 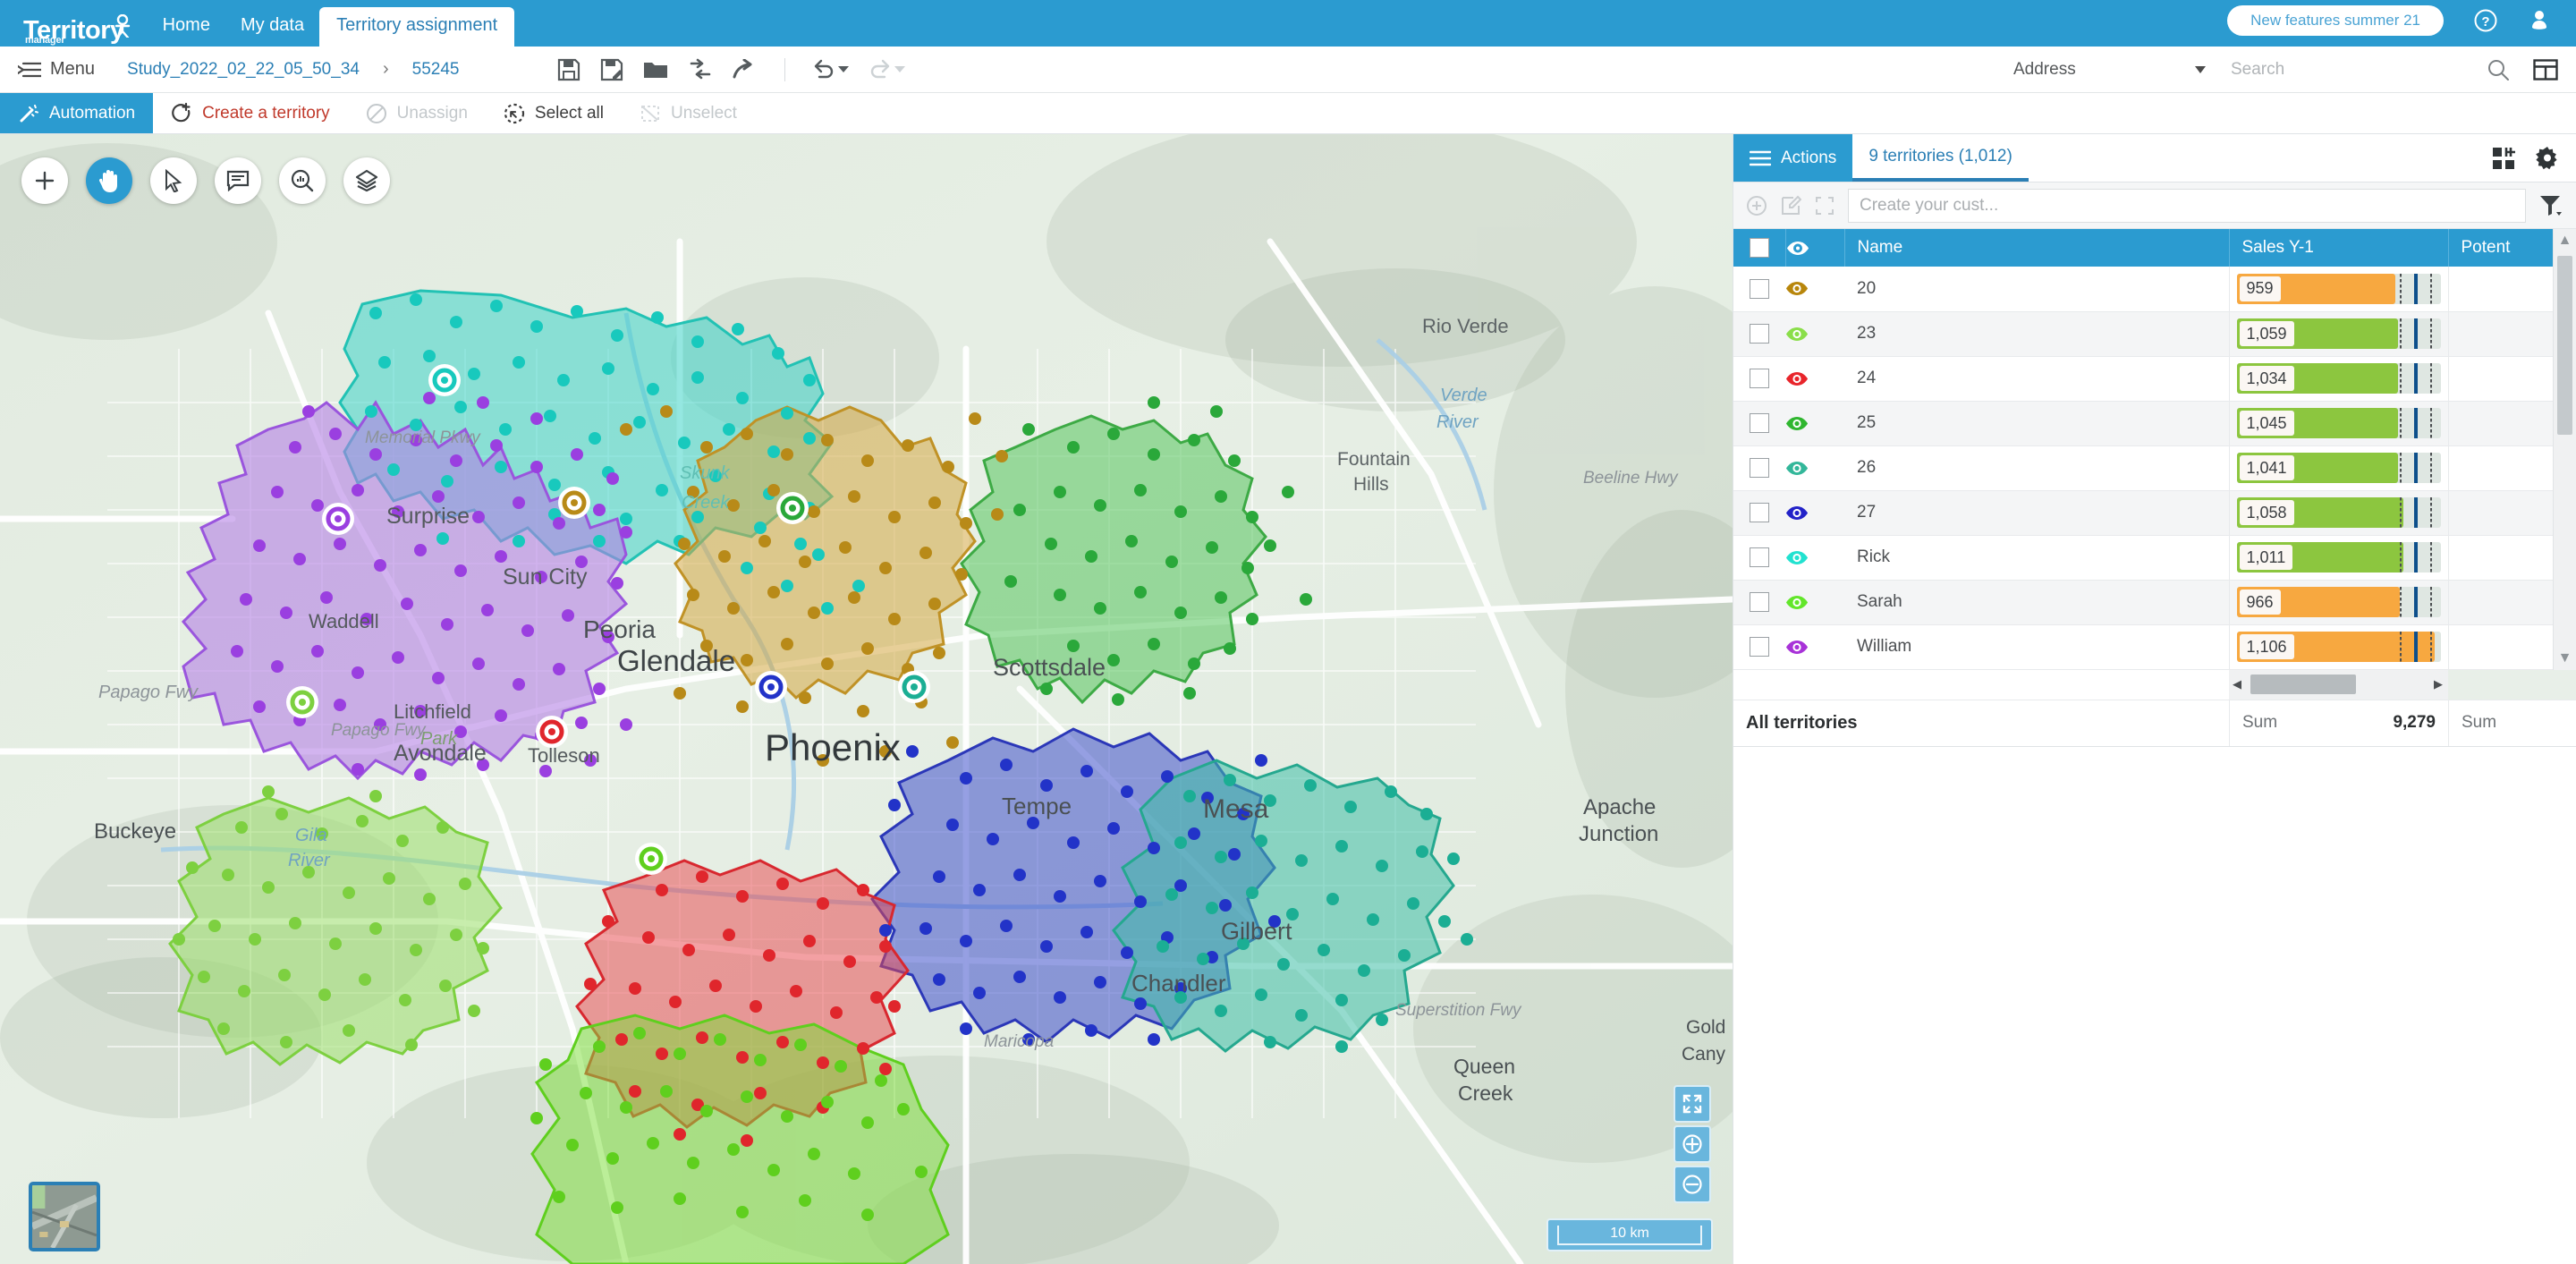 What do you see at coordinates (2036, 602) in the screenshot?
I see `row-name: Sarah` at bounding box center [2036, 602].